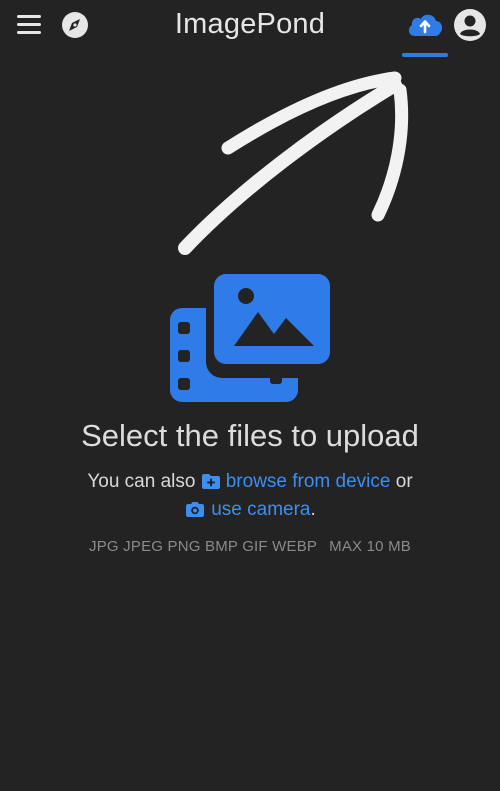  I want to click on alternative-options-line: You can also browse from device or, so click(250, 482).